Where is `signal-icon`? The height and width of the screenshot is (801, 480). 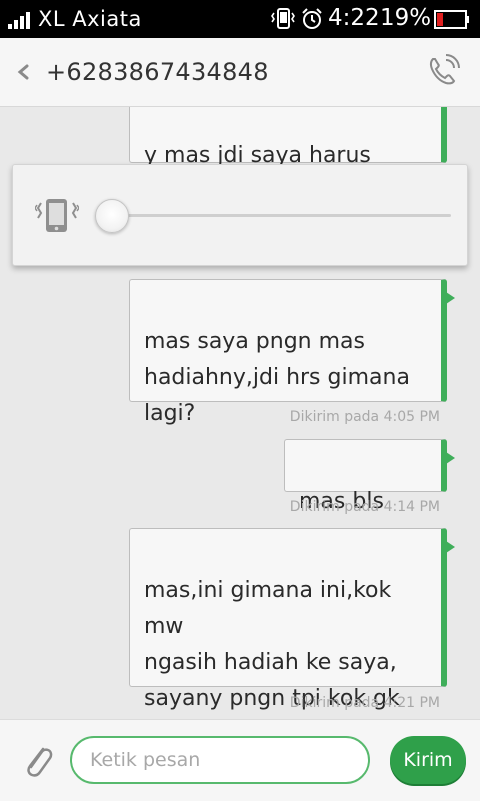 signal-icon is located at coordinates (19, 20).